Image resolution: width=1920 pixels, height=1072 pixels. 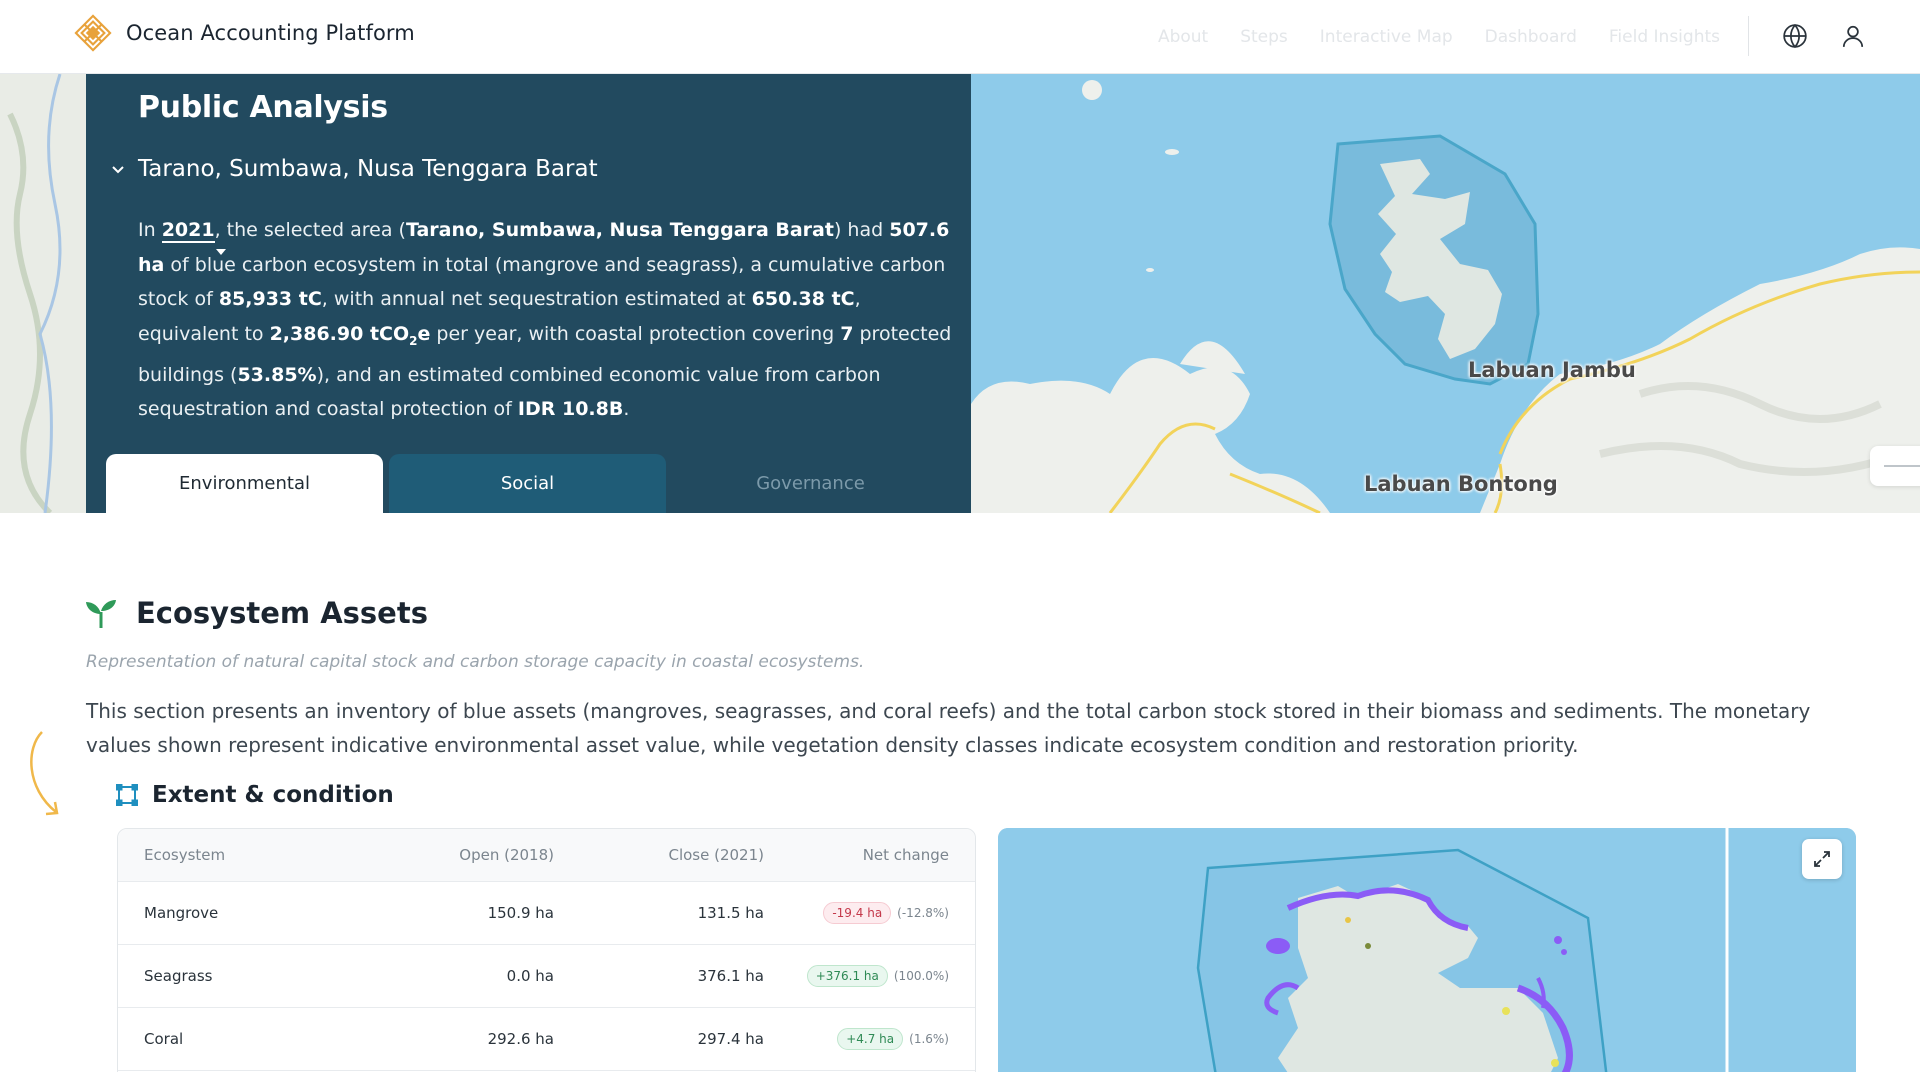 What do you see at coordinates (164, 1039) in the screenshot?
I see `cell-ecosystem: Coral` at bounding box center [164, 1039].